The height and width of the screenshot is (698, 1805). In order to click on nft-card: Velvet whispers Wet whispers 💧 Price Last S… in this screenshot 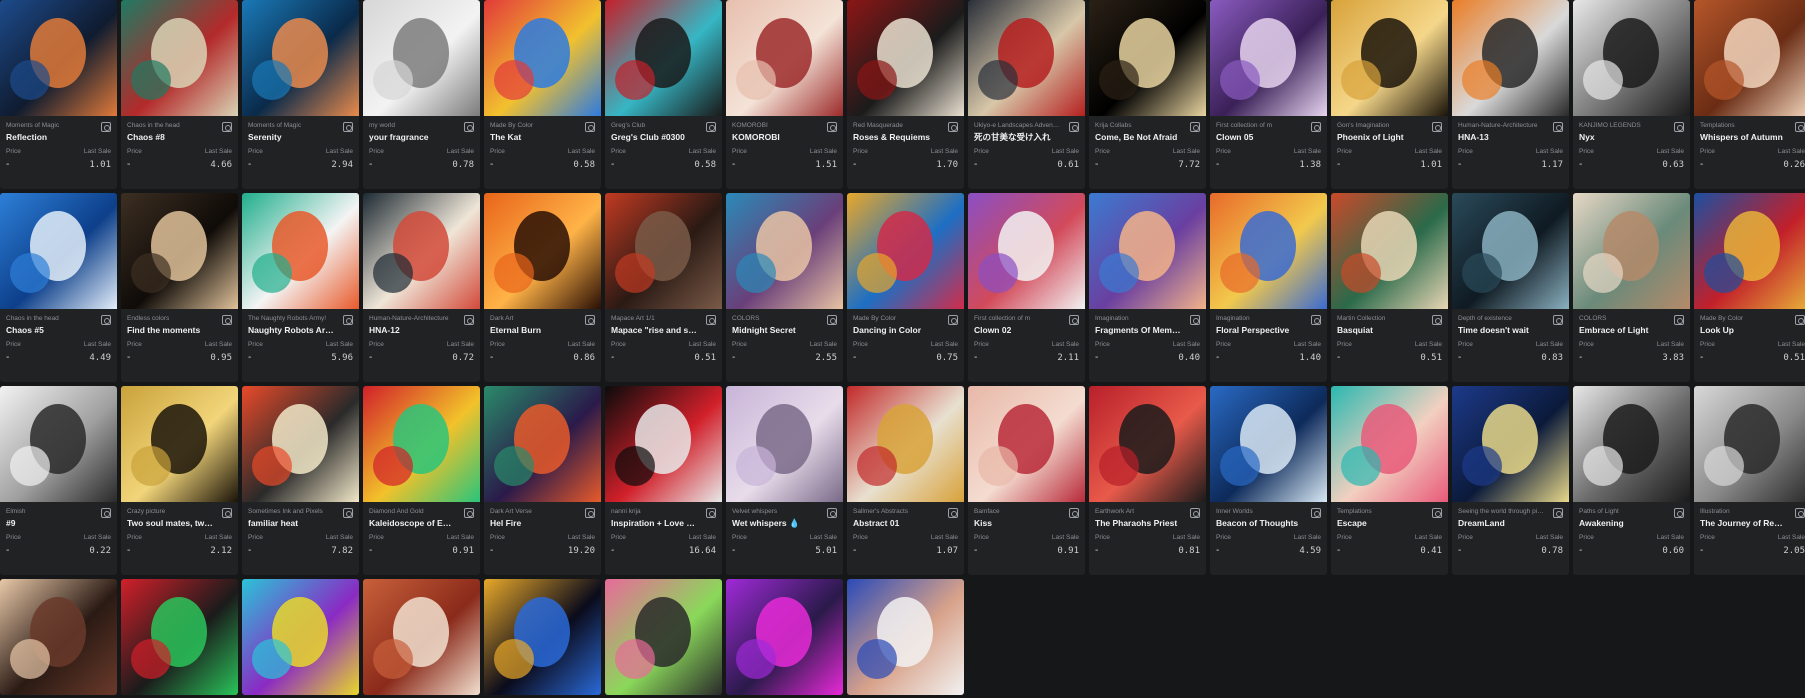, I will do `click(784, 480)`.